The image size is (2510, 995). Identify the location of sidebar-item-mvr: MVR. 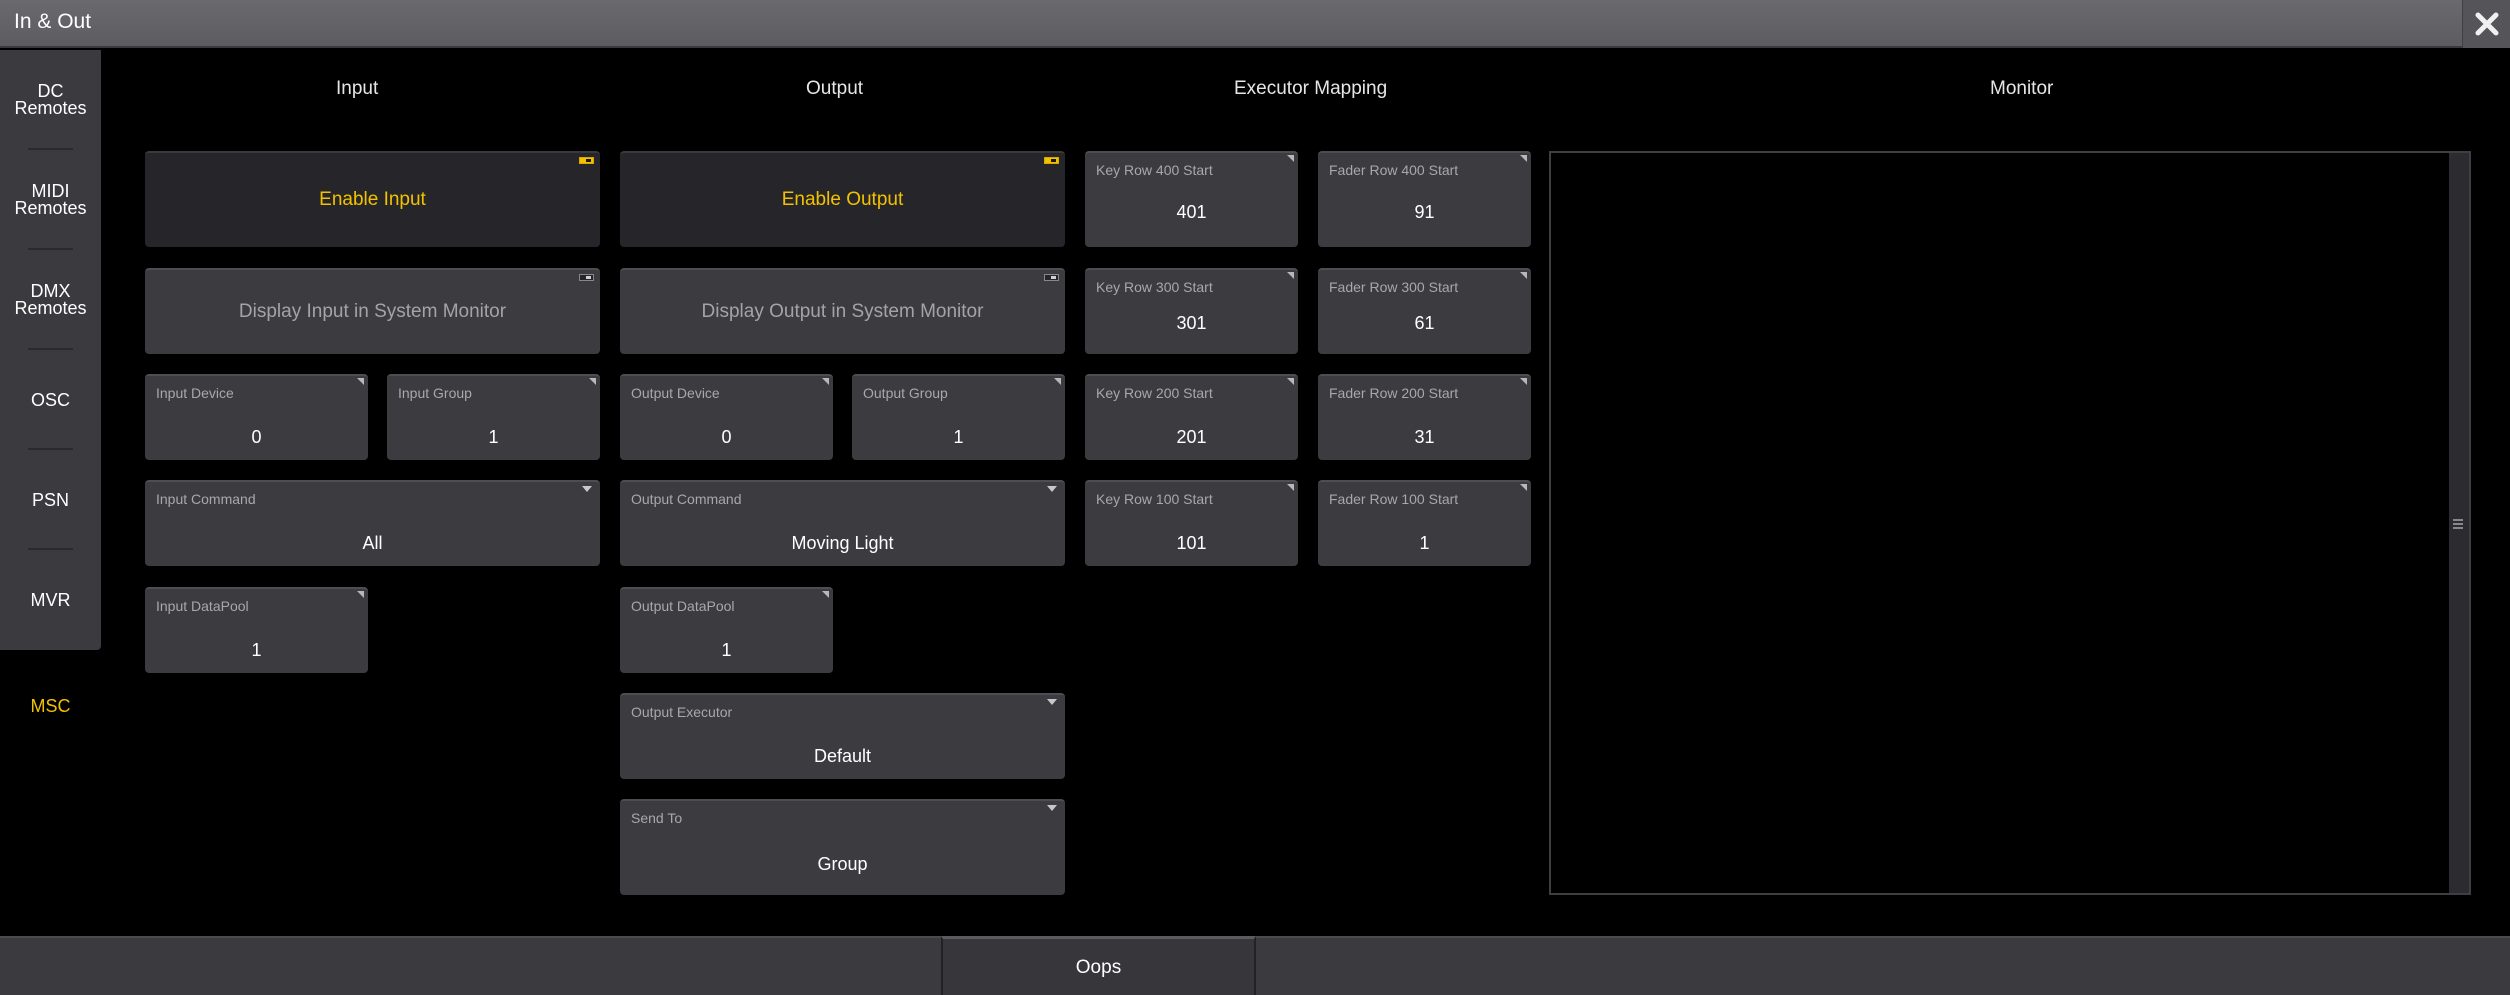
(50, 600).